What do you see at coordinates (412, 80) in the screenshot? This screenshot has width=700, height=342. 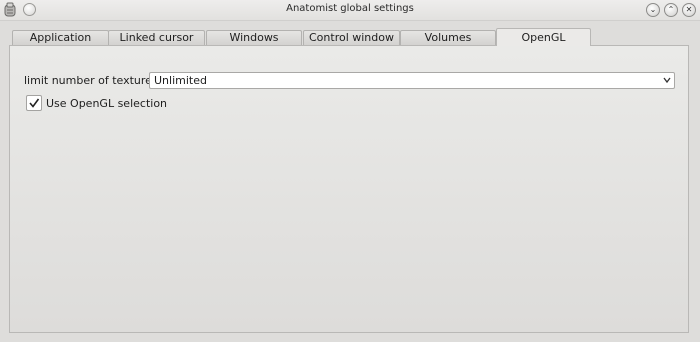 I see `textures-limit-select: Unlimited` at bounding box center [412, 80].